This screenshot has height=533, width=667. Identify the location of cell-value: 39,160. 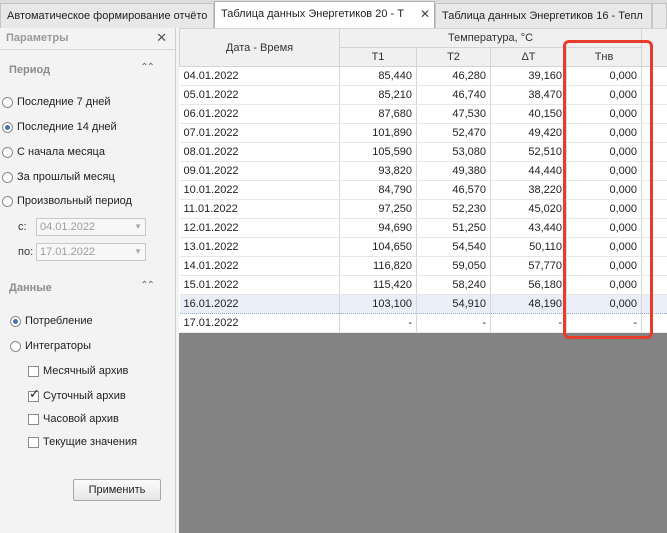
(528, 76).